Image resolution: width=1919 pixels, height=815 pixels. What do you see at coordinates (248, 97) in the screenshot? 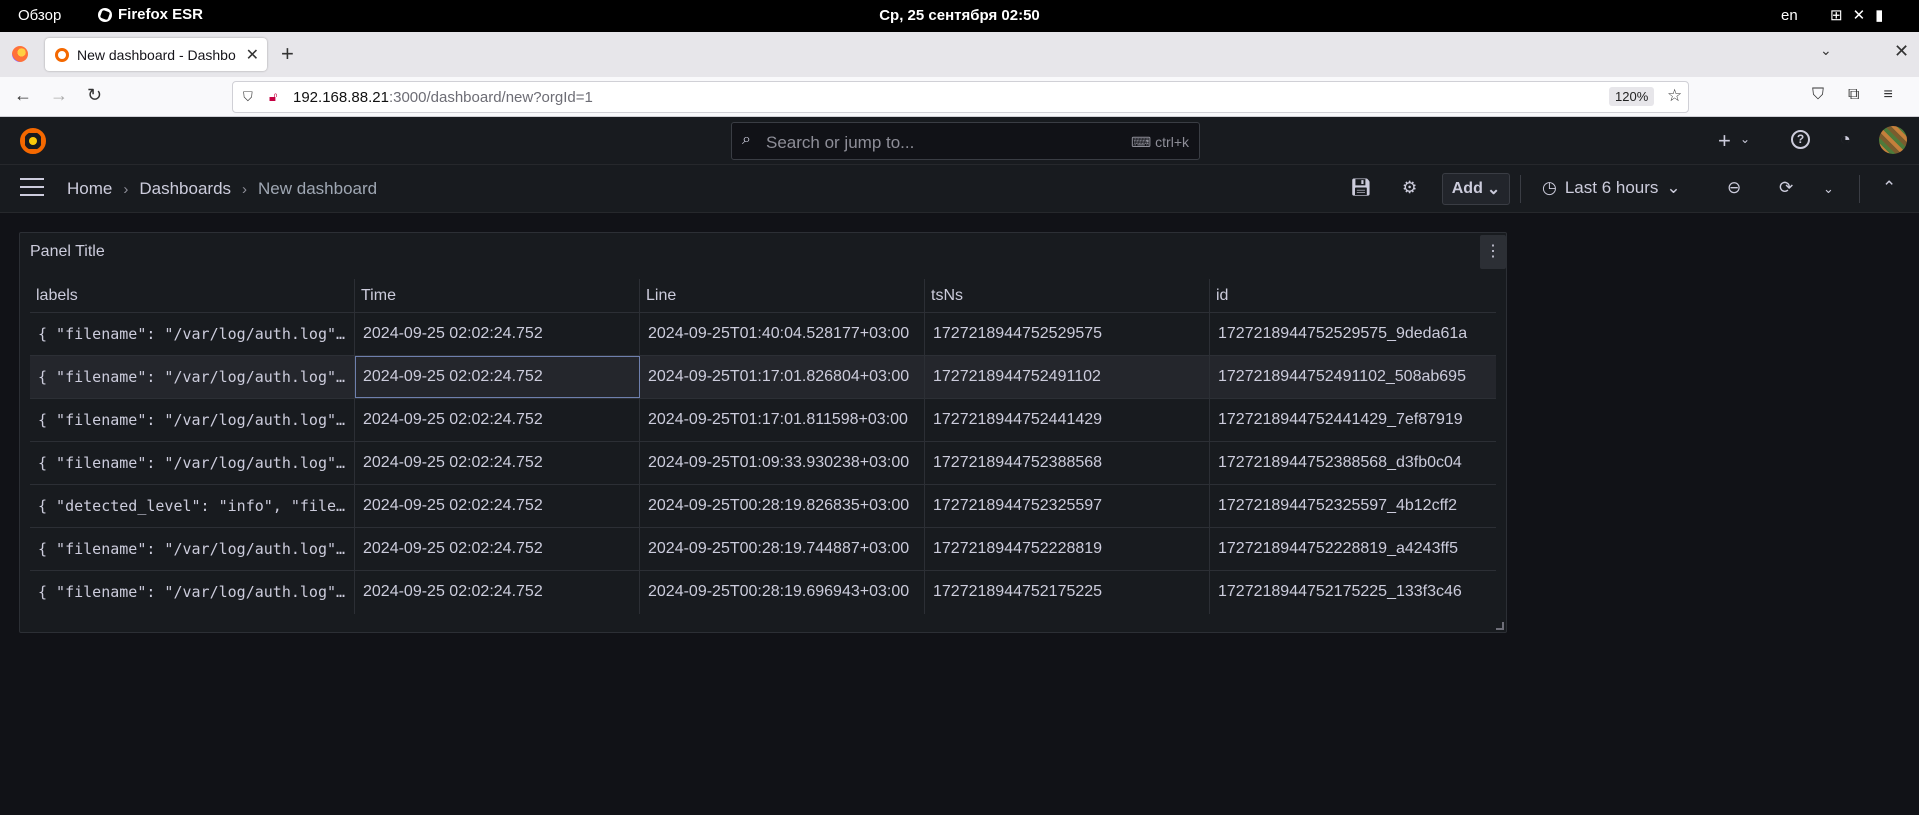
I see `tracking-shield-icon: ⛉` at bounding box center [248, 97].